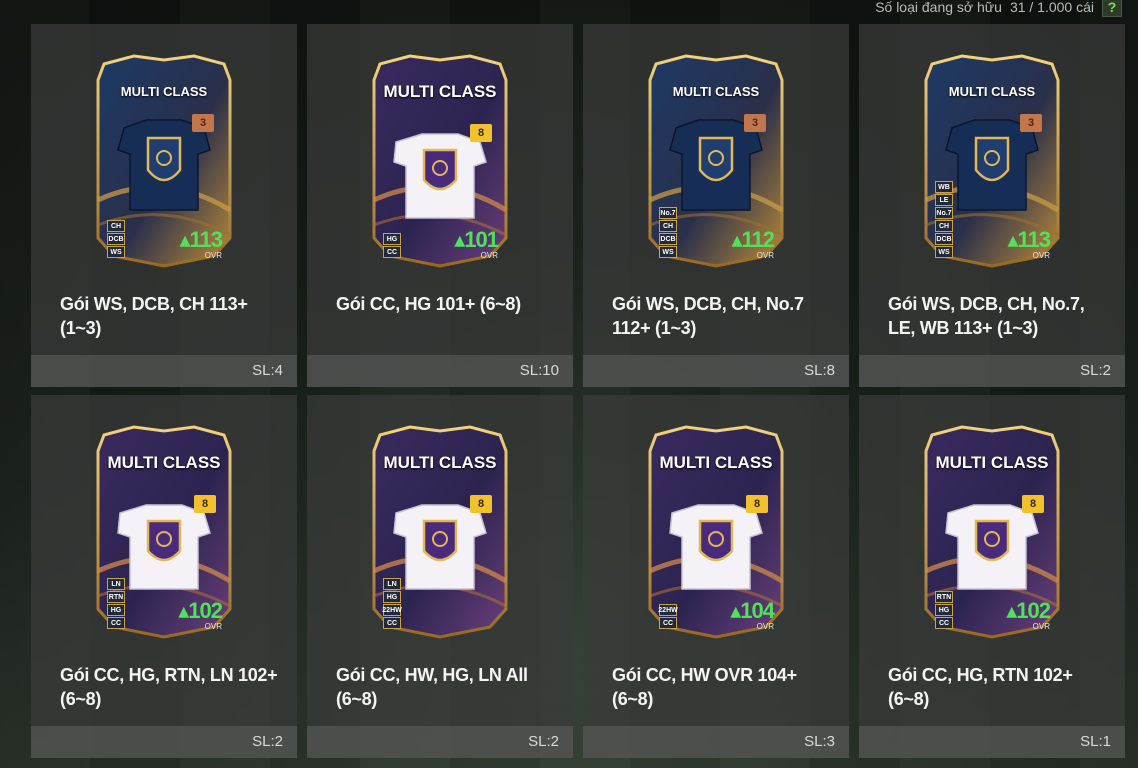  I want to click on ovr-display: ▴101 OVR, so click(476, 244).